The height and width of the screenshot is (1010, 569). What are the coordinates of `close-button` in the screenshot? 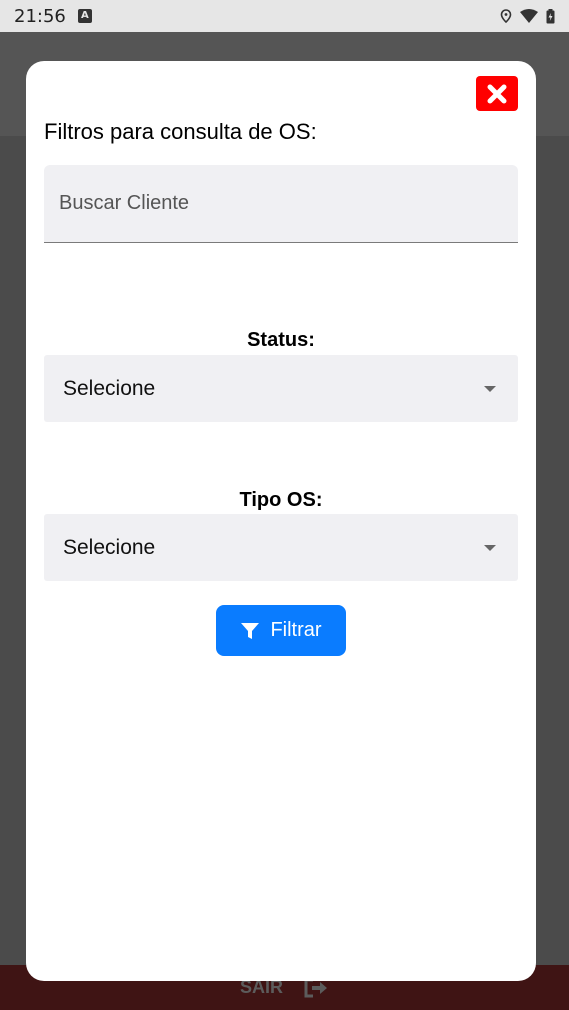 It's located at (497, 93).